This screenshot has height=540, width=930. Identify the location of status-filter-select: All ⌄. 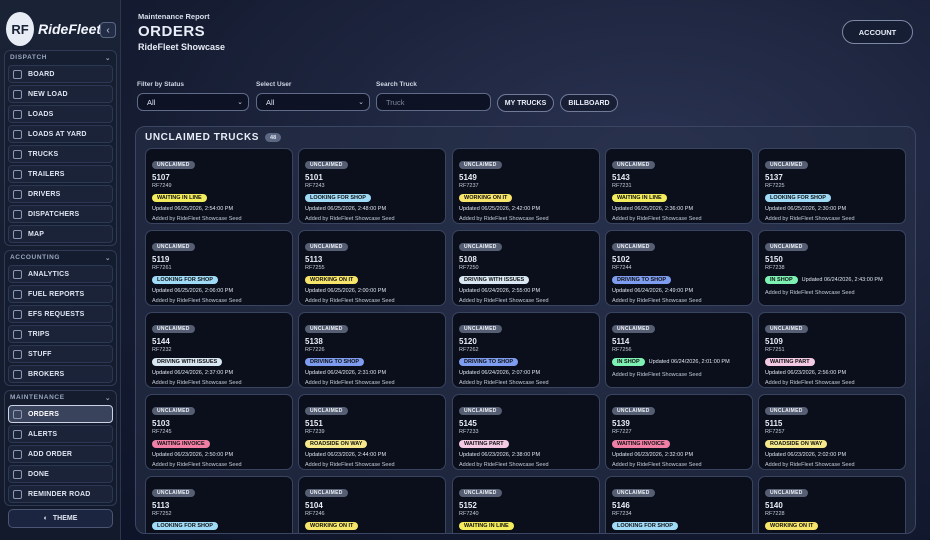
(193, 102).